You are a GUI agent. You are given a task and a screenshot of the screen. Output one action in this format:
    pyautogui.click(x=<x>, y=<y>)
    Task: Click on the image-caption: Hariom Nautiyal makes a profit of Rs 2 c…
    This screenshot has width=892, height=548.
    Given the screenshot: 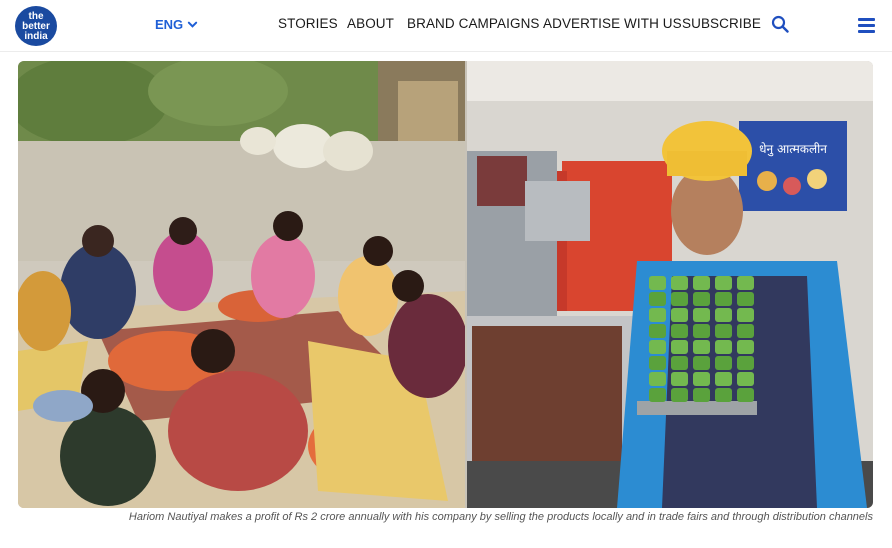 What is the action you would take?
    pyautogui.click(x=500, y=517)
    